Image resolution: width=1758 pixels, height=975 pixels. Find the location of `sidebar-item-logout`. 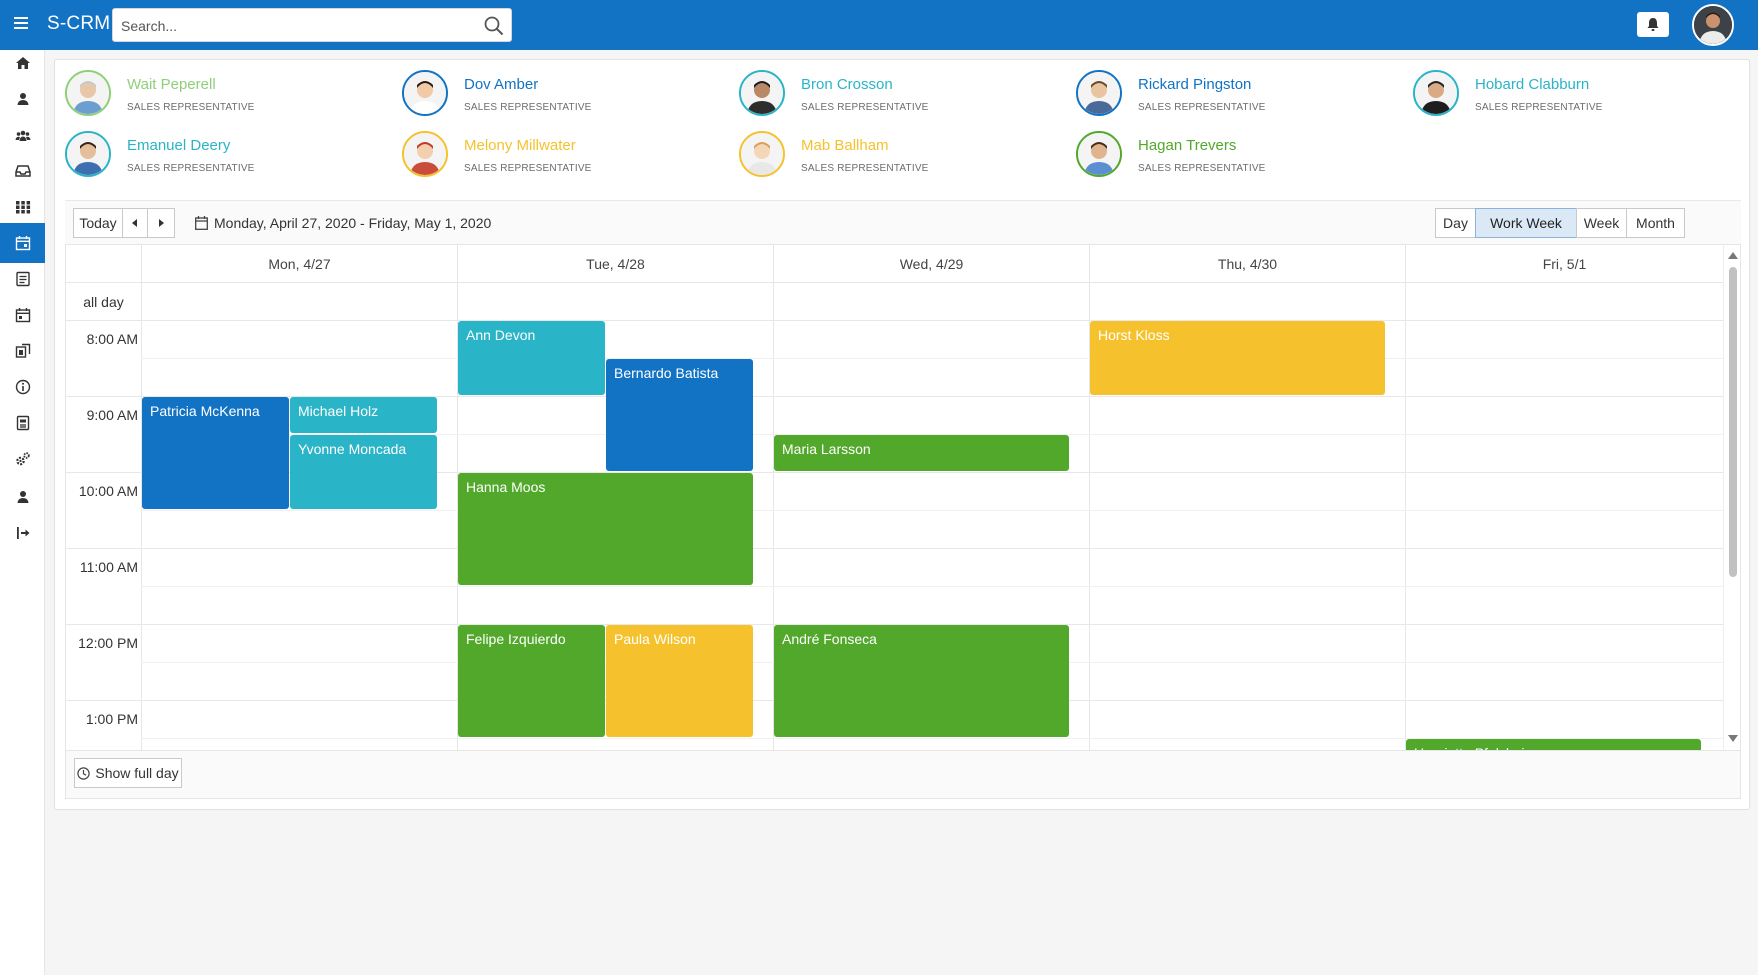

sidebar-item-logout is located at coordinates (22, 533).